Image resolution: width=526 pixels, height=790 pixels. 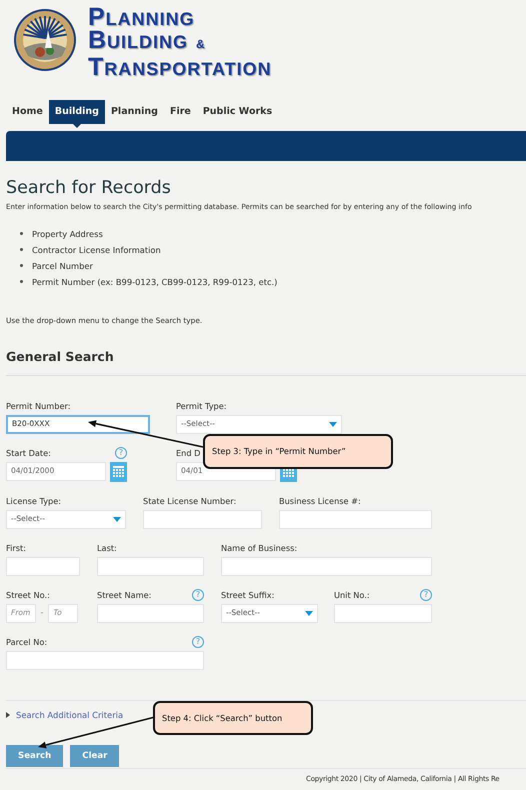 What do you see at coordinates (147, 42) in the screenshot?
I see `title-line: Building &` at bounding box center [147, 42].